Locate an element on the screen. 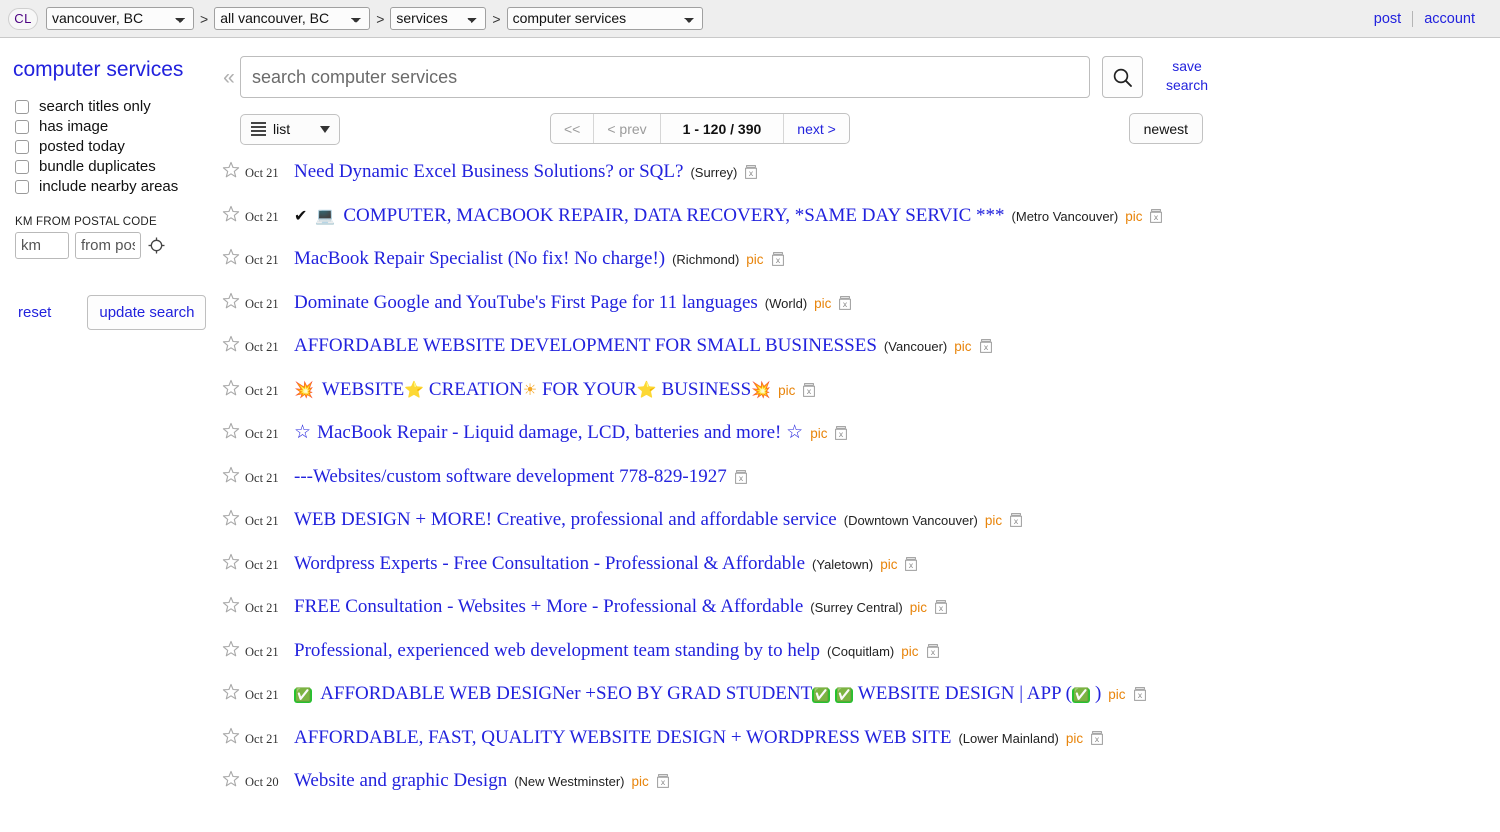 This screenshot has width=1500, height=832. header-links: post account is located at coordinates (1424, 19).